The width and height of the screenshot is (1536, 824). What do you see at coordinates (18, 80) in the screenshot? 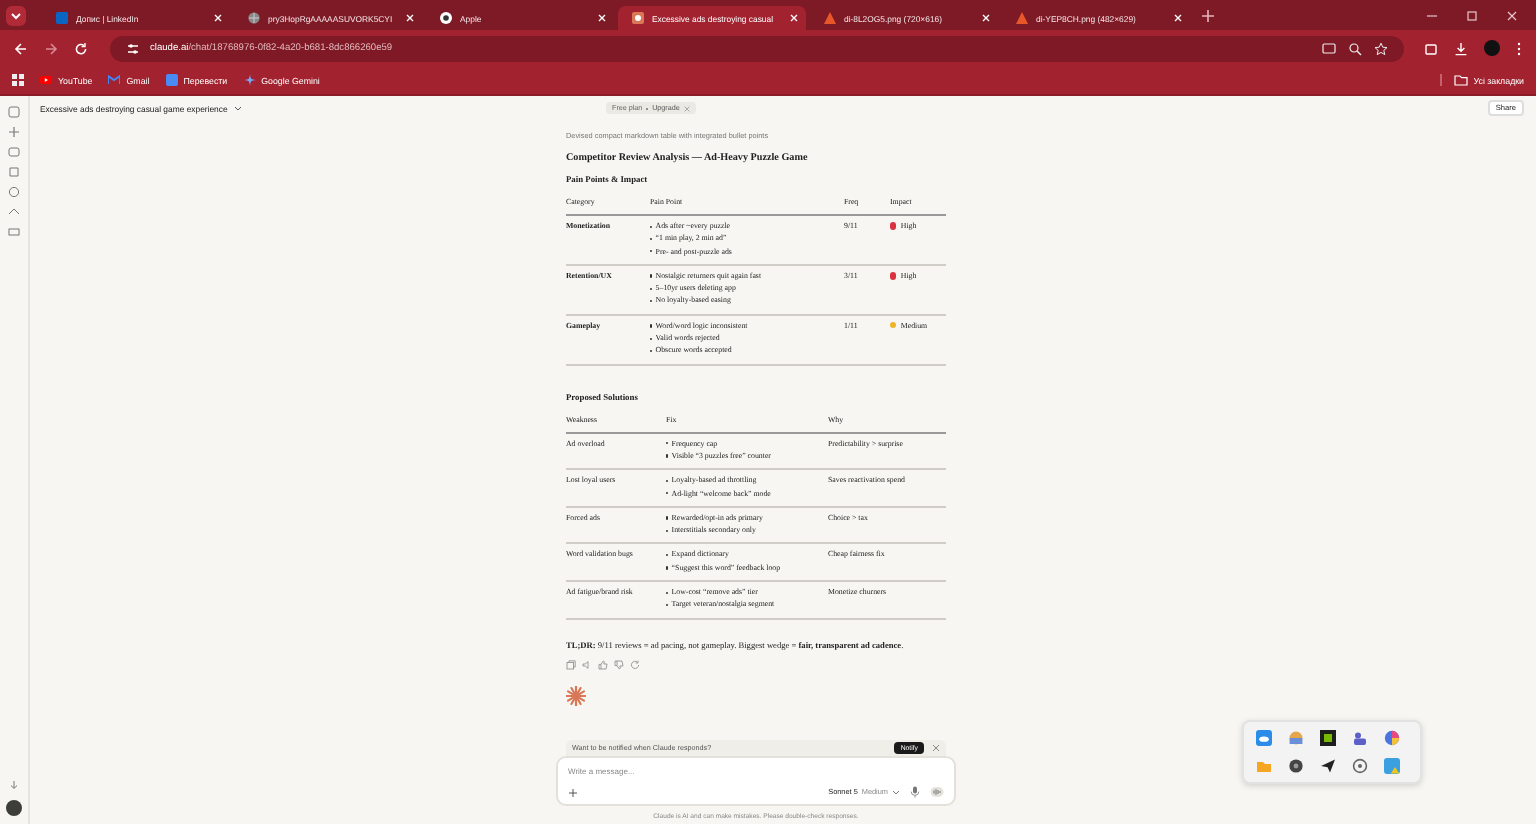
I see `apps-grid-icon` at bounding box center [18, 80].